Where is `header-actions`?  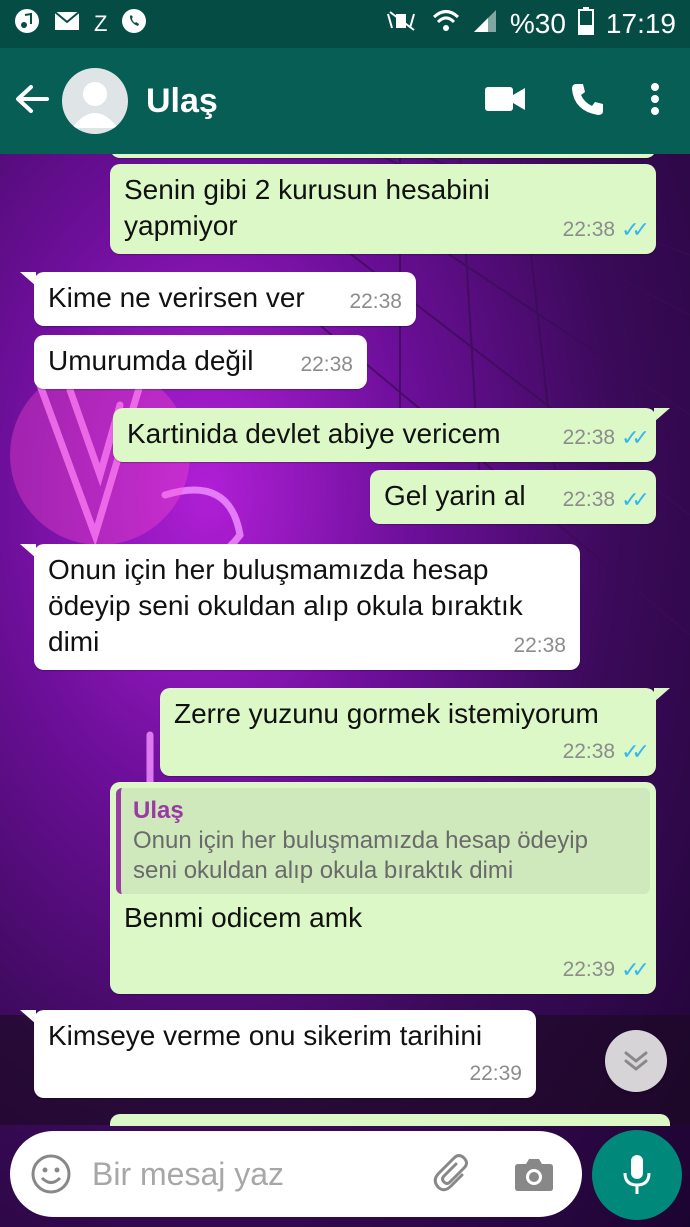
header-actions is located at coordinates (572, 101).